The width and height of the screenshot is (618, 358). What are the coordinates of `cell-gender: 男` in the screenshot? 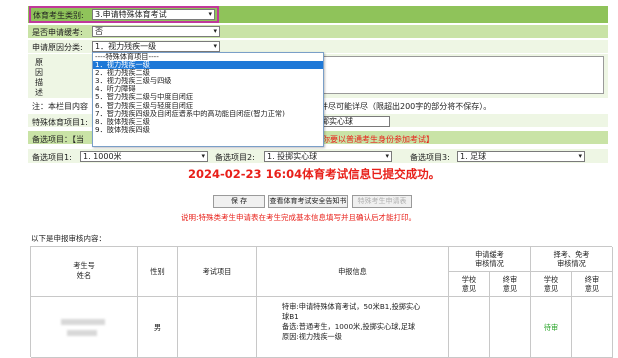 It's located at (158, 327).